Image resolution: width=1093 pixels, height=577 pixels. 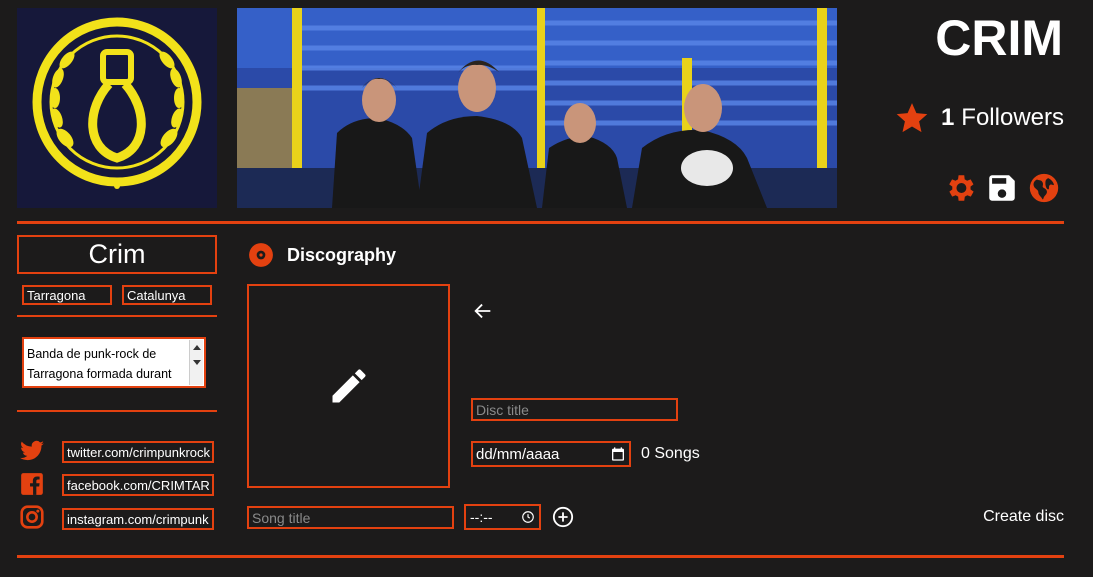 I want to click on disc-icon, so click(x=261, y=255).